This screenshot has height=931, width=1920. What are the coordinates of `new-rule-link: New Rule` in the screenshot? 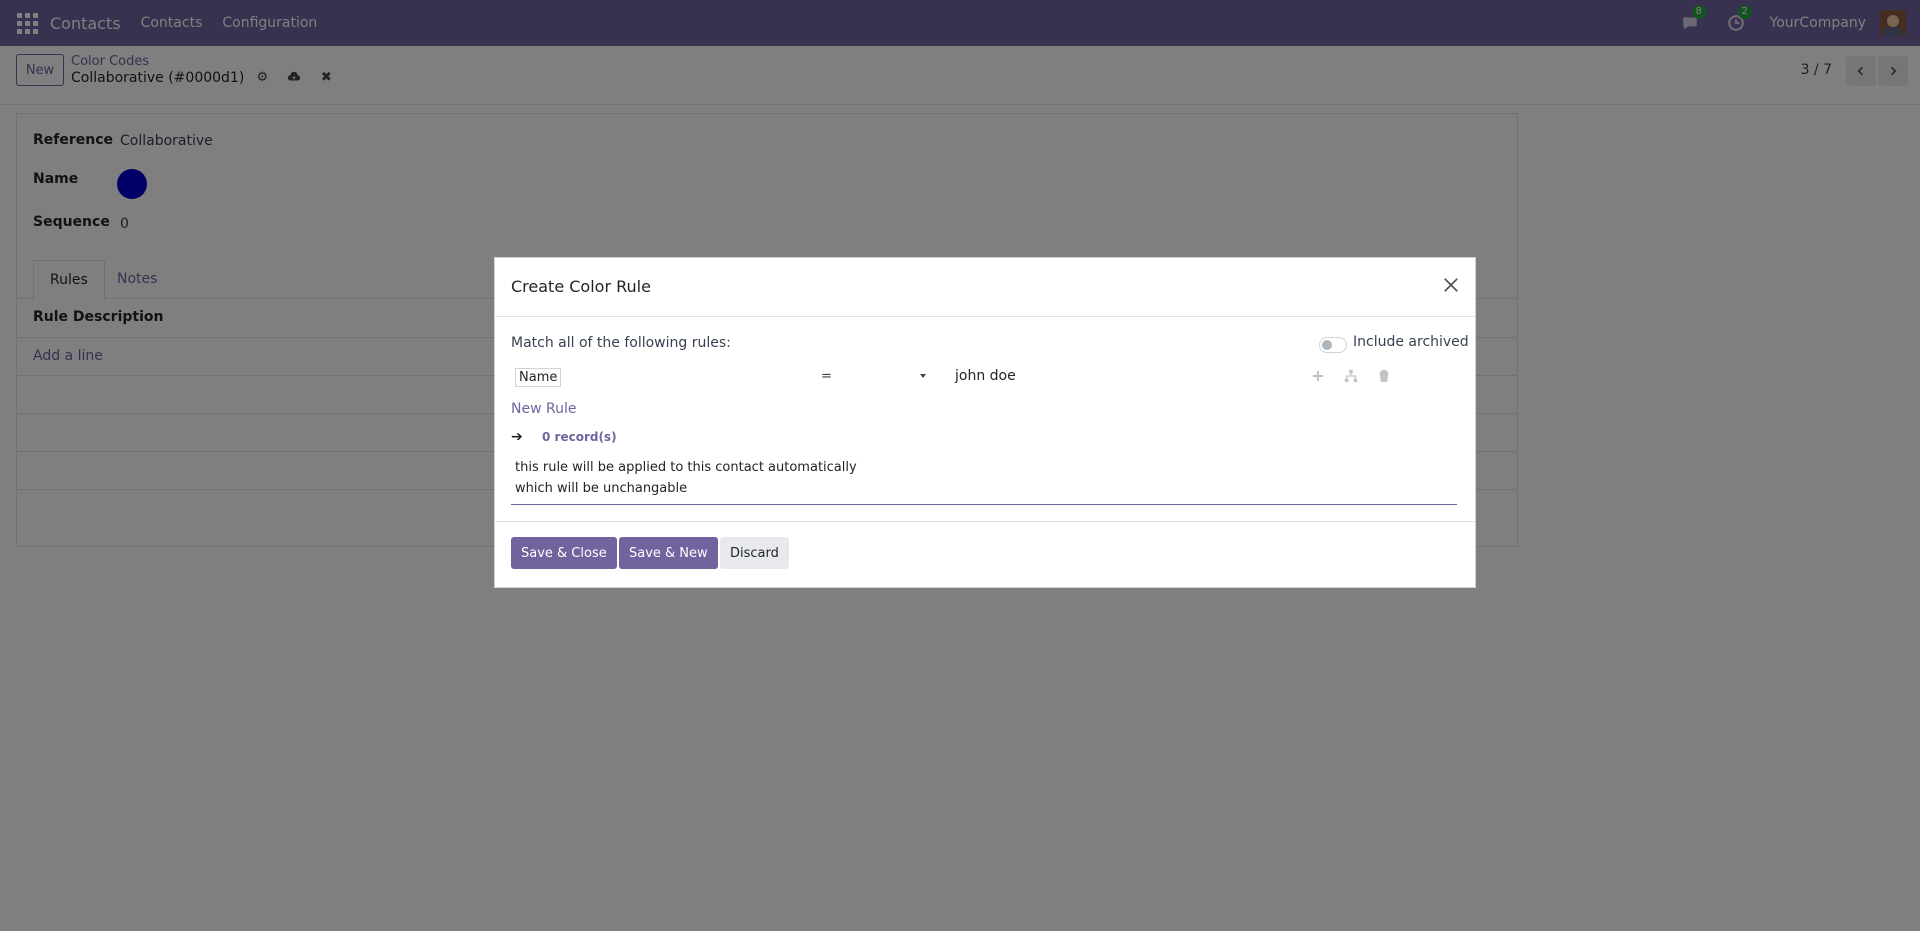 It's located at (543, 409).